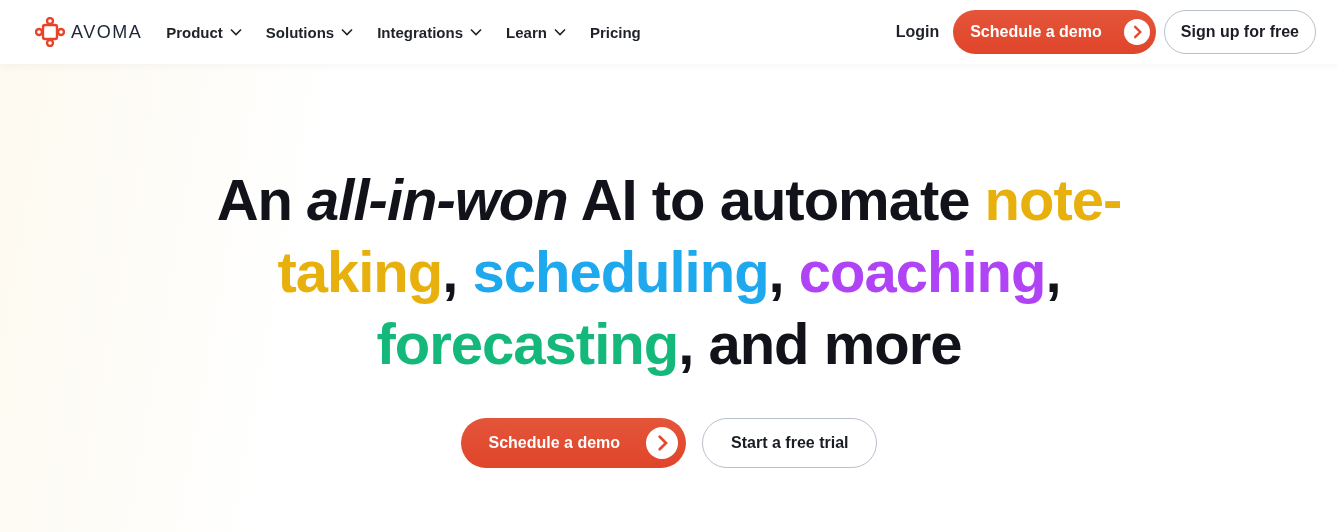 The image size is (1338, 532). What do you see at coordinates (309, 32) in the screenshot?
I see `nav-link: Solutions` at bounding box center [309, 32].